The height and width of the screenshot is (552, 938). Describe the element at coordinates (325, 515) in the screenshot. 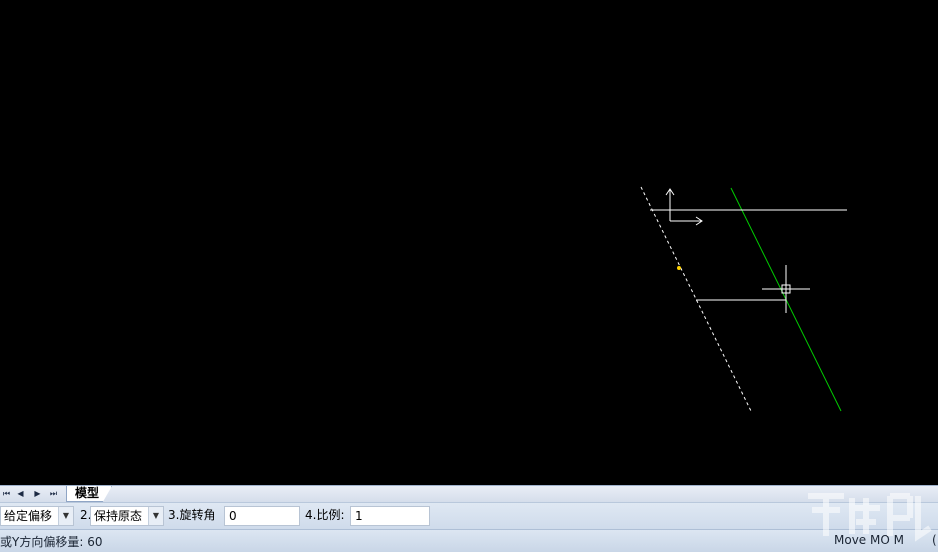

I see `scale-label: 4.比例:` at that location.